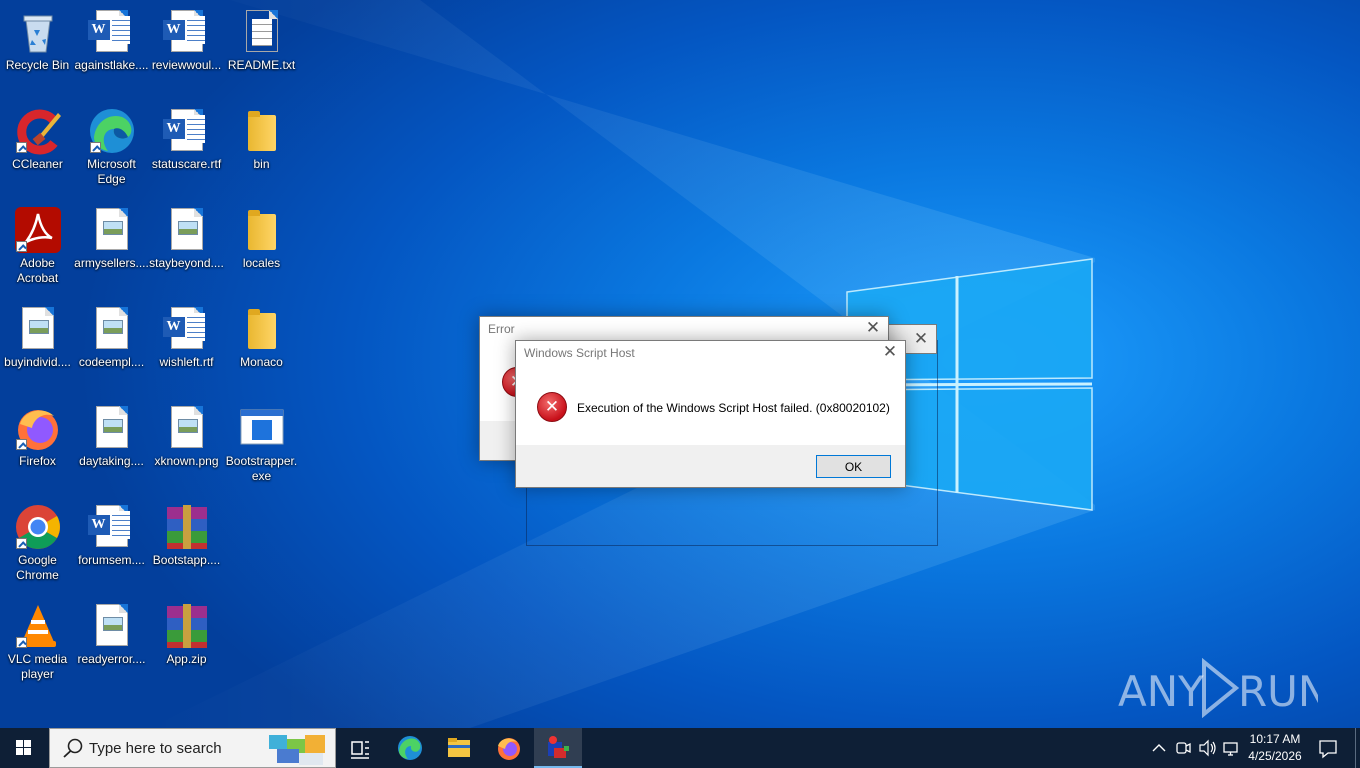 The width and height of the screenshot is (1360, 768). Describe the element at coordinates (37, 270) in the screenshot. I see `icon-label: Adobe Acrobat` at that location.